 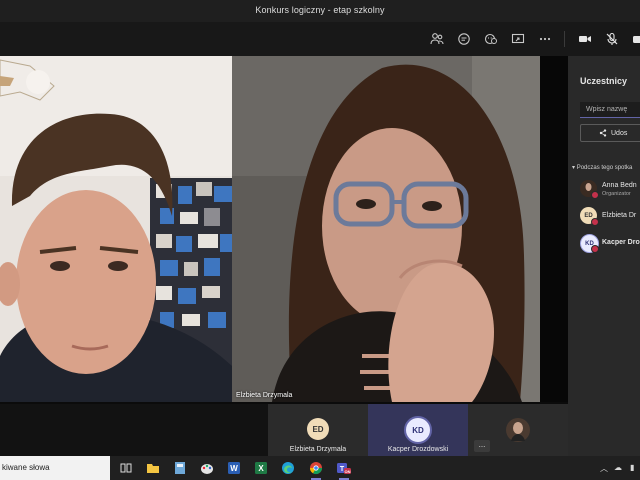 I want to click on calculator-icon, so click(x=180, y=468).